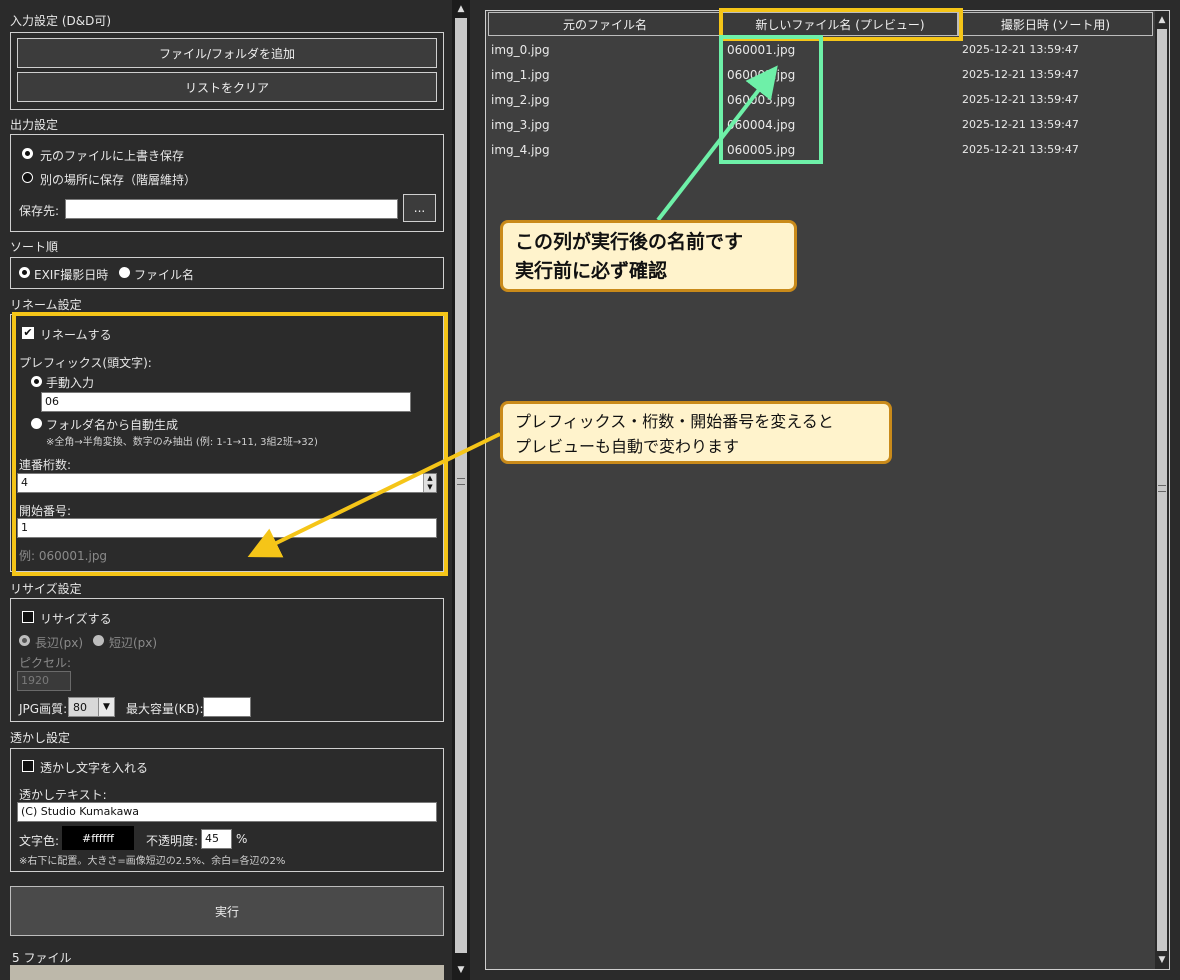 This screenshot has width=1180, height=980. I want to click on green-arrow, so click(717, 143).